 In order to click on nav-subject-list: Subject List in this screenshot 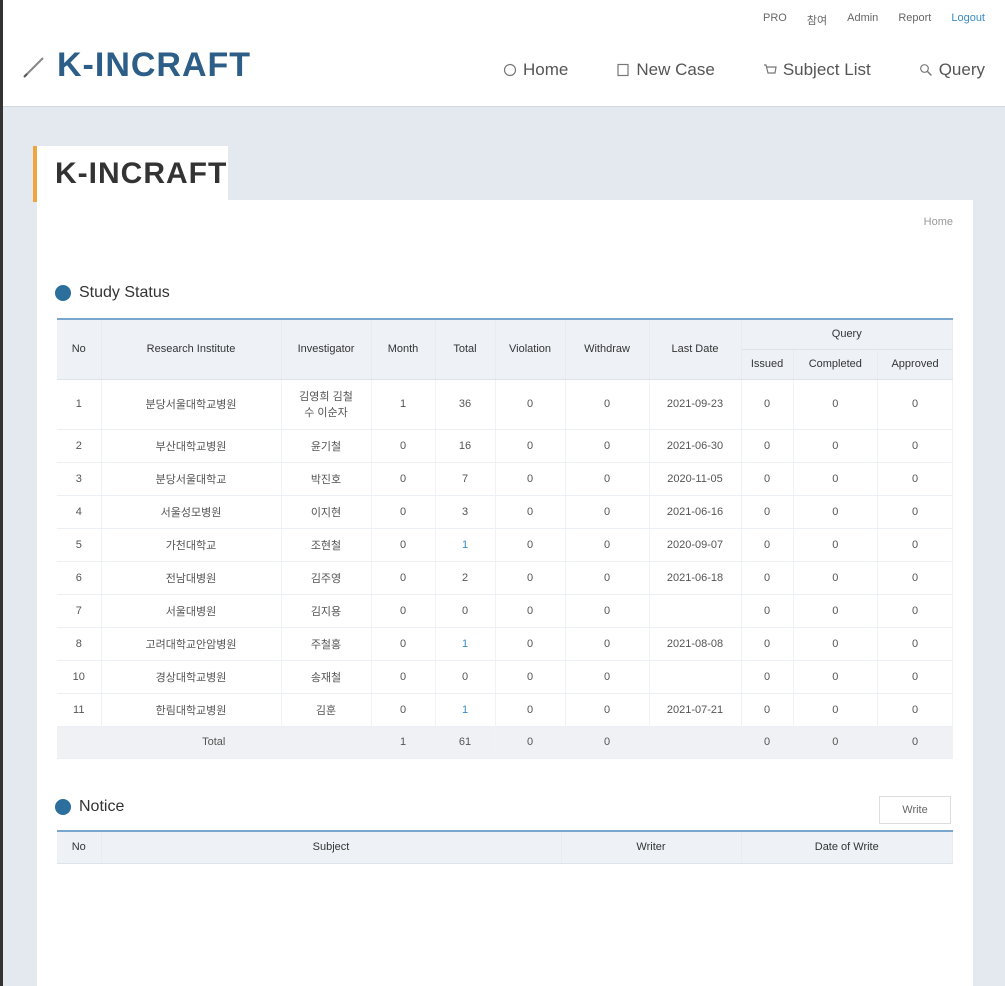, I will do `click(817, 70)`.